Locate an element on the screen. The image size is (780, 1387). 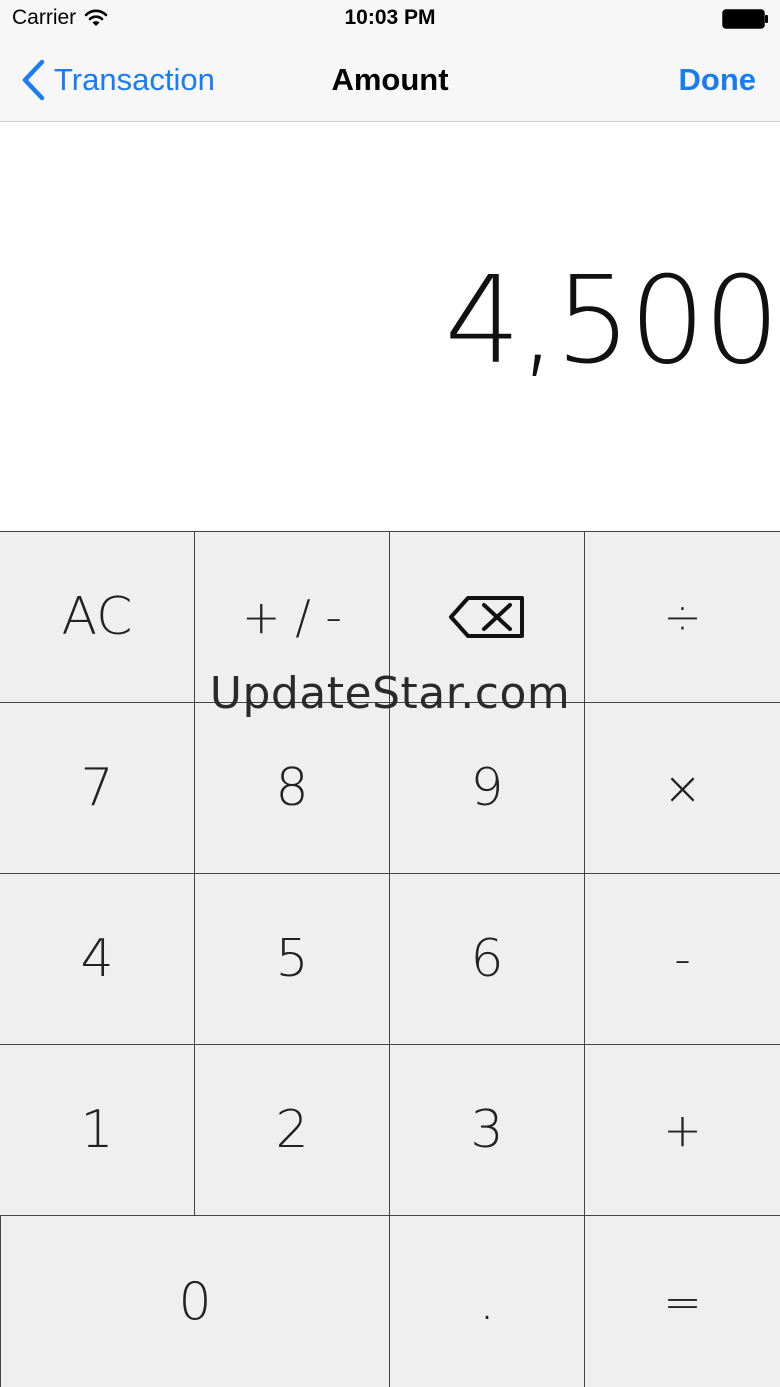
digit-0-button: 0 is located at coordinates (195, 1301).